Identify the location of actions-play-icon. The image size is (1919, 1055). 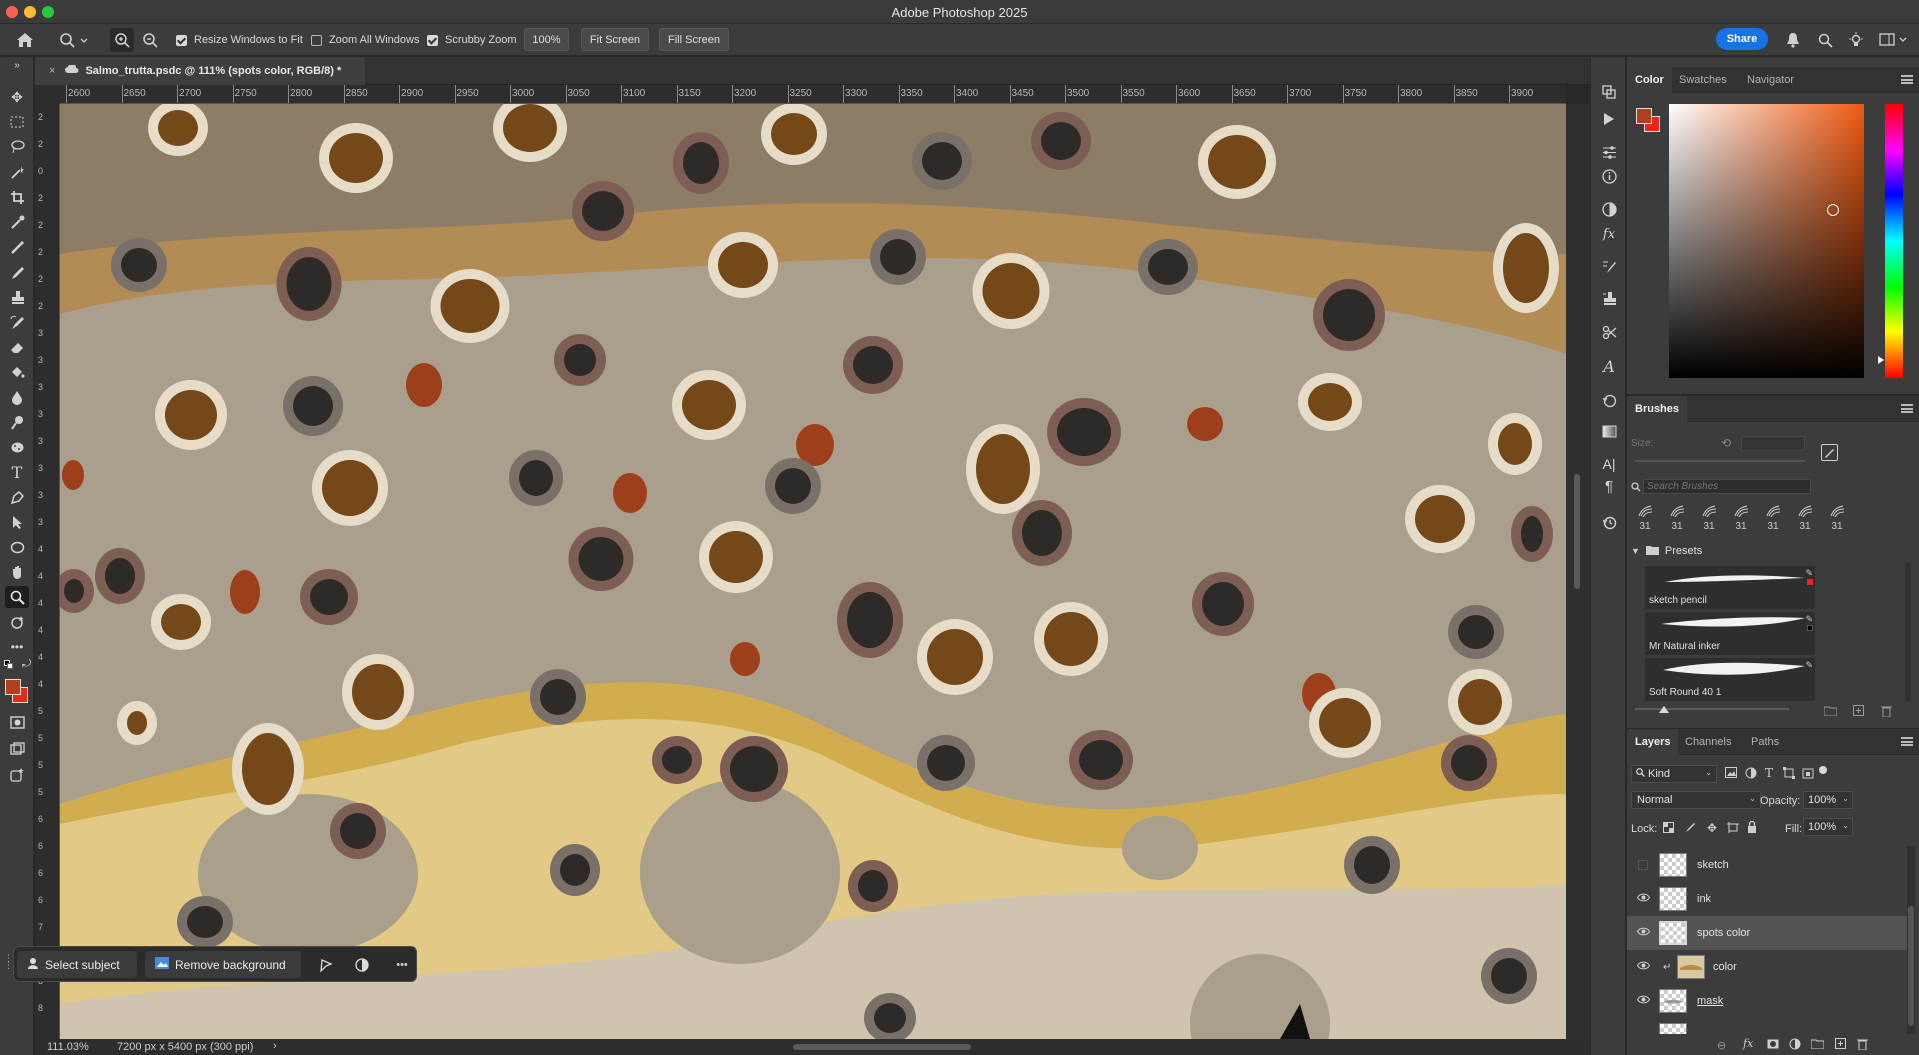
(1609, 119).